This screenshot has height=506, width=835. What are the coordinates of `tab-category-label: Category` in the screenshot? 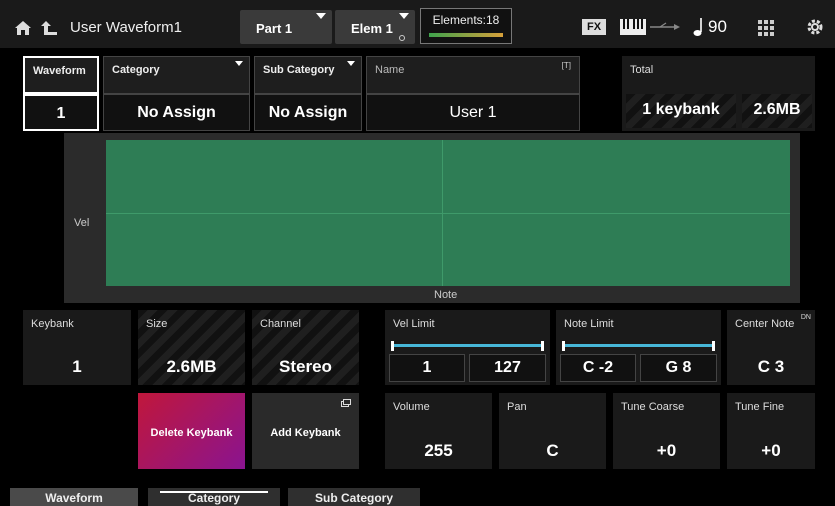 It's located at (213, 498).